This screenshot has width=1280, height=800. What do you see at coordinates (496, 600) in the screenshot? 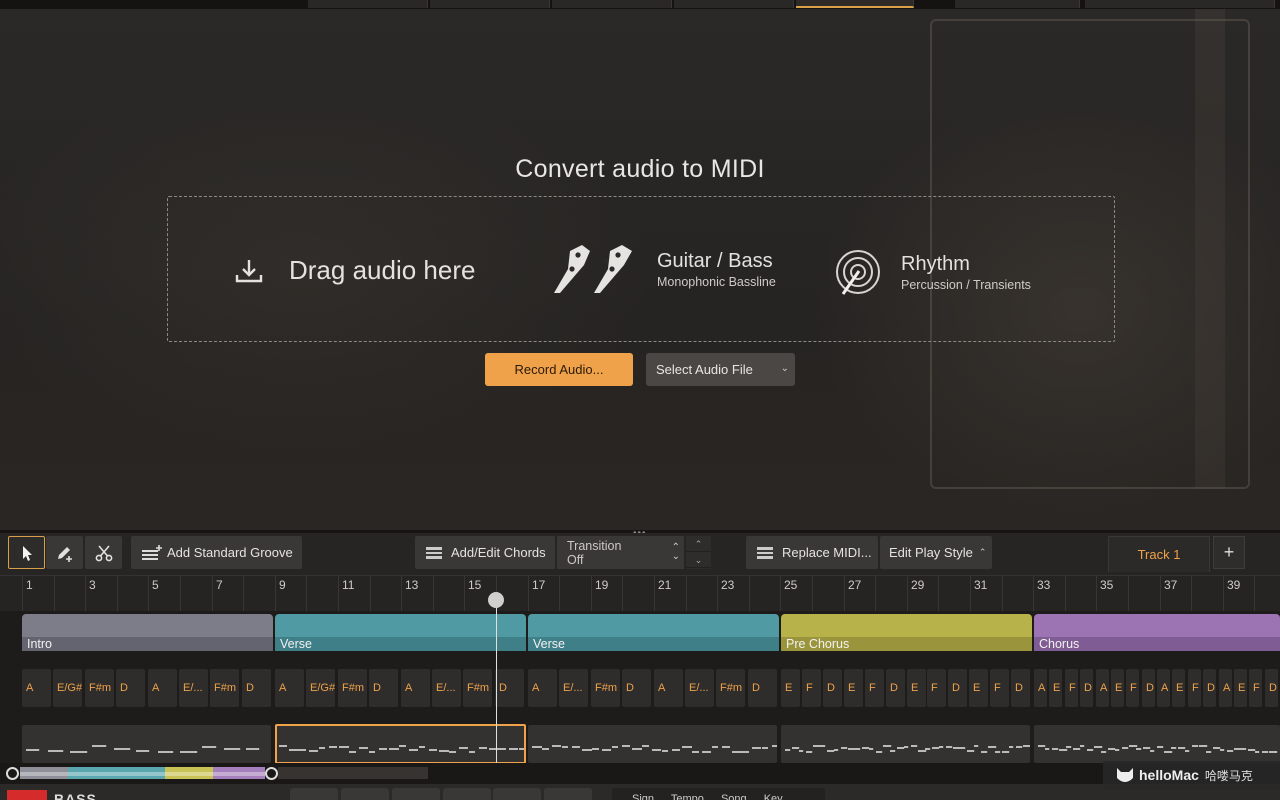
I see `playhead-handle` at bounding box center [496, 600].